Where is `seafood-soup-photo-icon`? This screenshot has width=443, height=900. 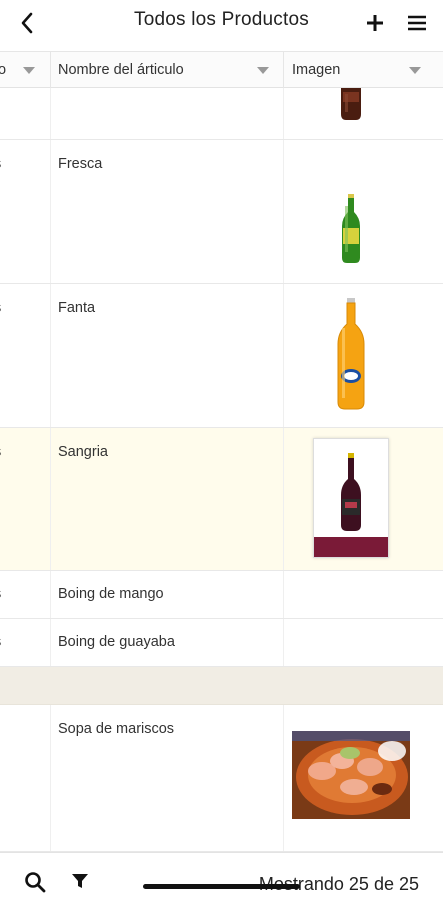 seafood-soup-photo-icon is located at coordinates (351, 775).